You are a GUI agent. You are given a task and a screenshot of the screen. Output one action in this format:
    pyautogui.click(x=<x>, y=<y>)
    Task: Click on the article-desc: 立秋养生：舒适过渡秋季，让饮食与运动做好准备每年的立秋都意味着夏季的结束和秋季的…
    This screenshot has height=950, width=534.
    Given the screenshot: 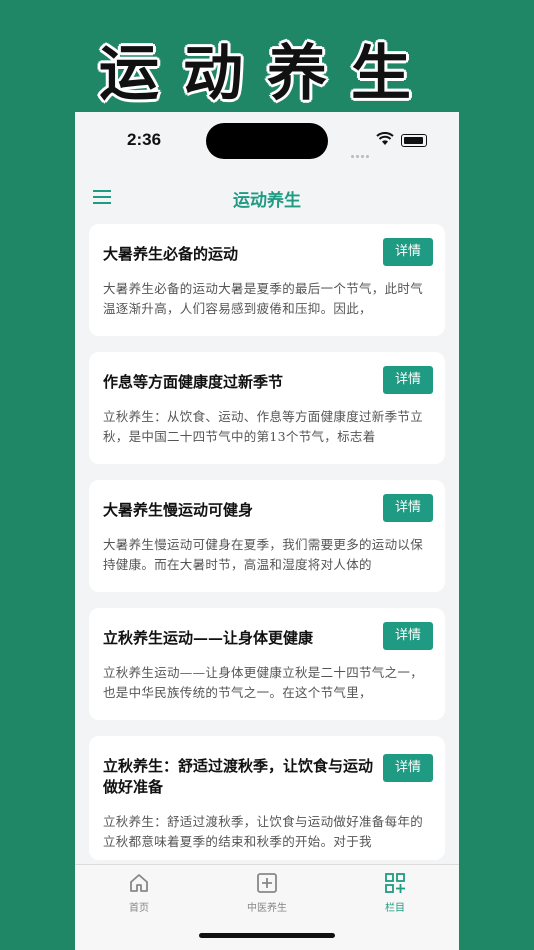 What is the action you would take?
    pyautogui.click(x=263, y=831)
    